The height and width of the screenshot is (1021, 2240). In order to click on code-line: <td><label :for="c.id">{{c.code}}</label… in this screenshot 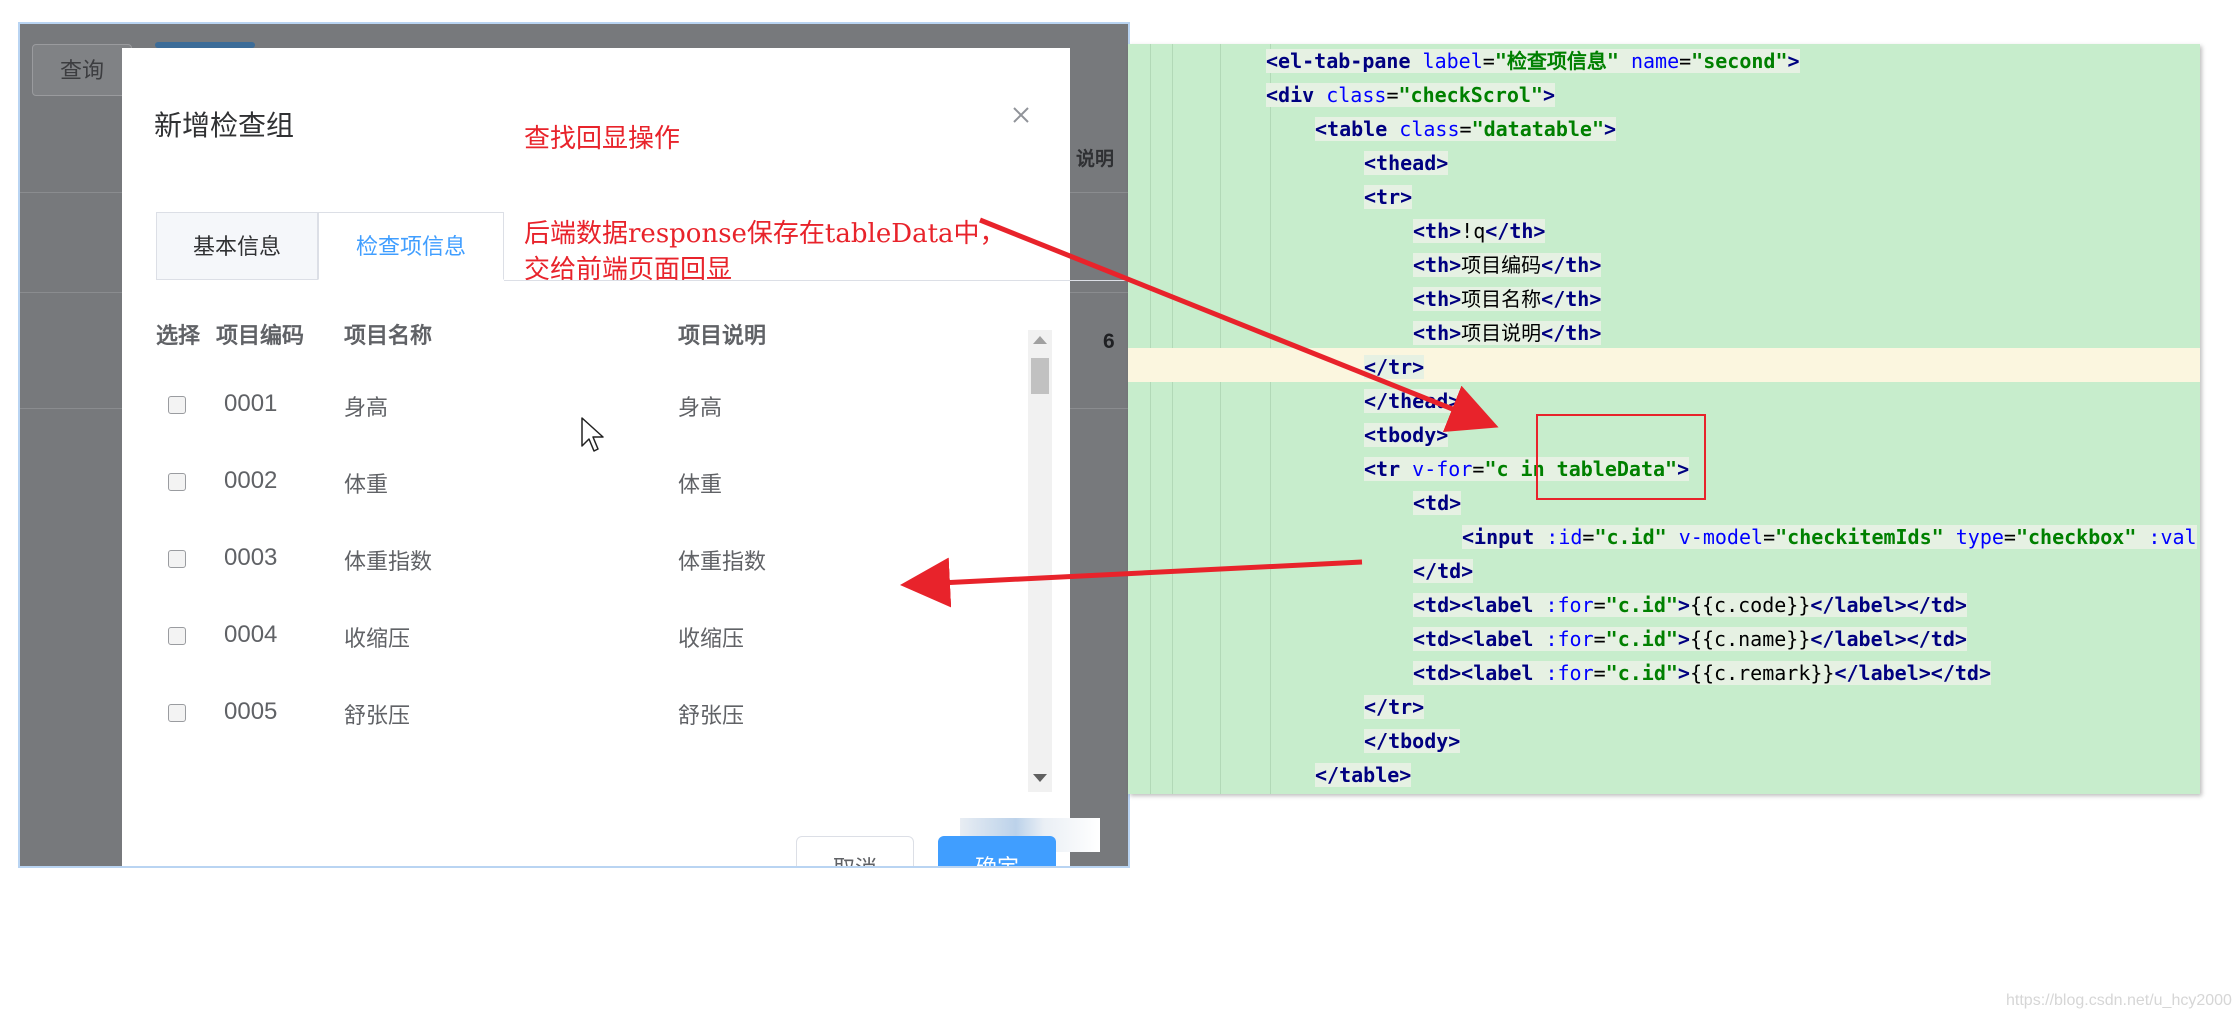, I will do `click(1690, 605)`.